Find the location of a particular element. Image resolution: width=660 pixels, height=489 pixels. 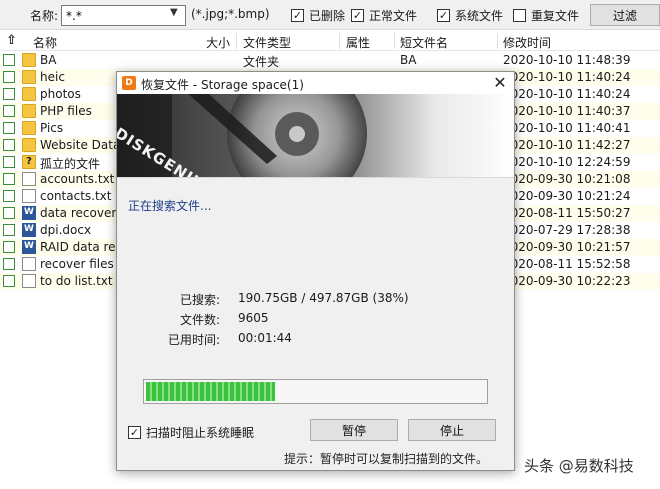

file-name: data recovery is located at coordinates (82, 213).